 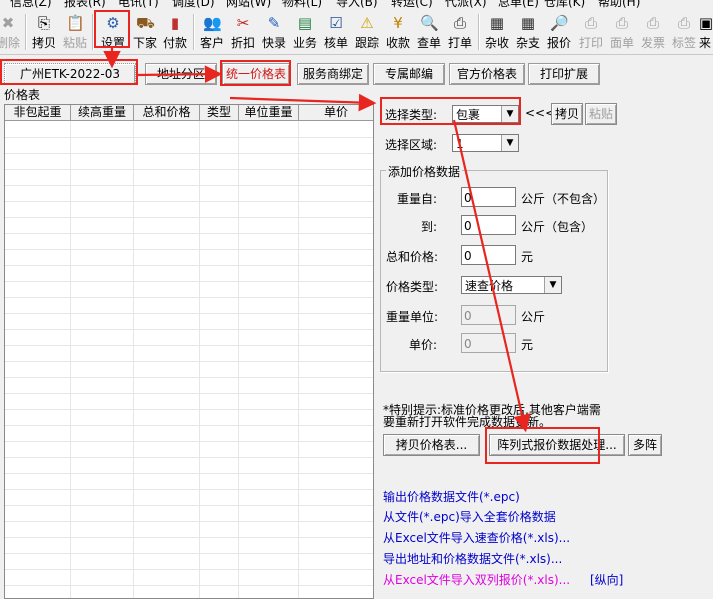 What do you see at coordinates (491, 276) in the screenshot?
I see `arrow-type-to-matrix` at bounding box center [491, 276].